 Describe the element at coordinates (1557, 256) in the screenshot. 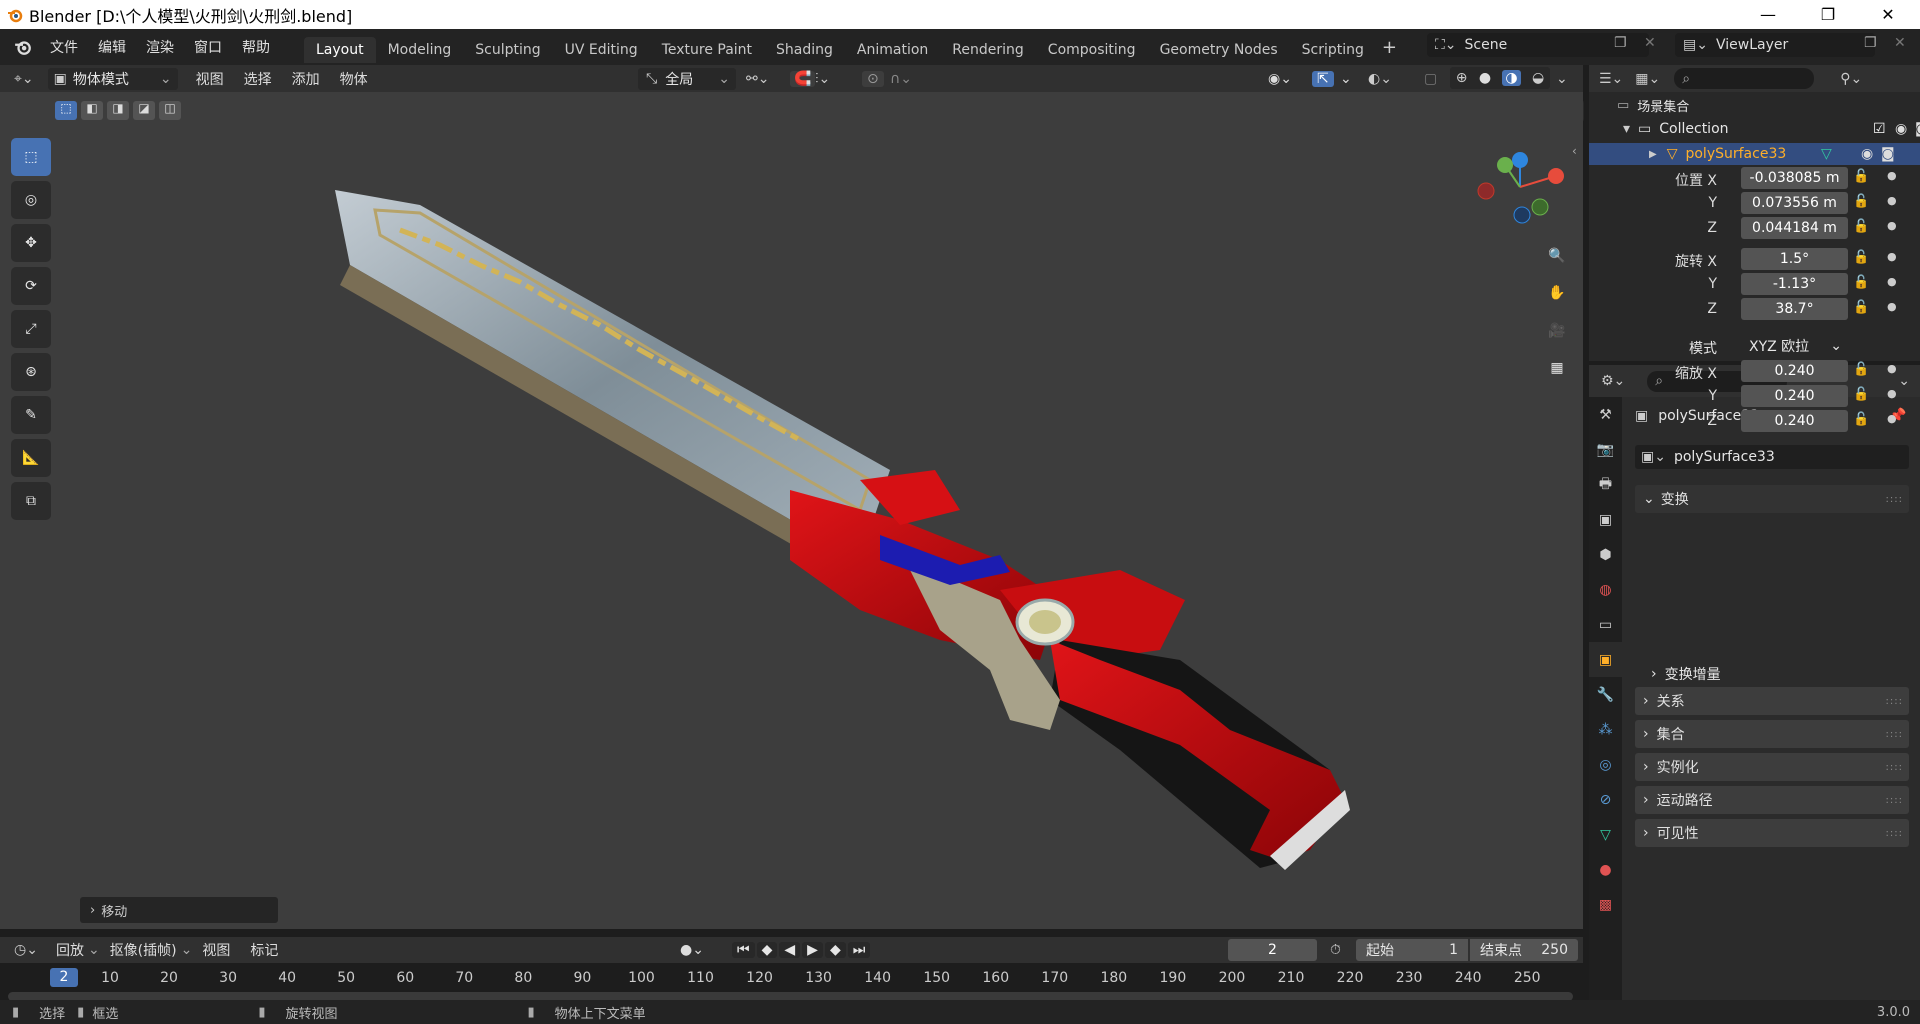

I see `zoom-button: 🔍` at that location.